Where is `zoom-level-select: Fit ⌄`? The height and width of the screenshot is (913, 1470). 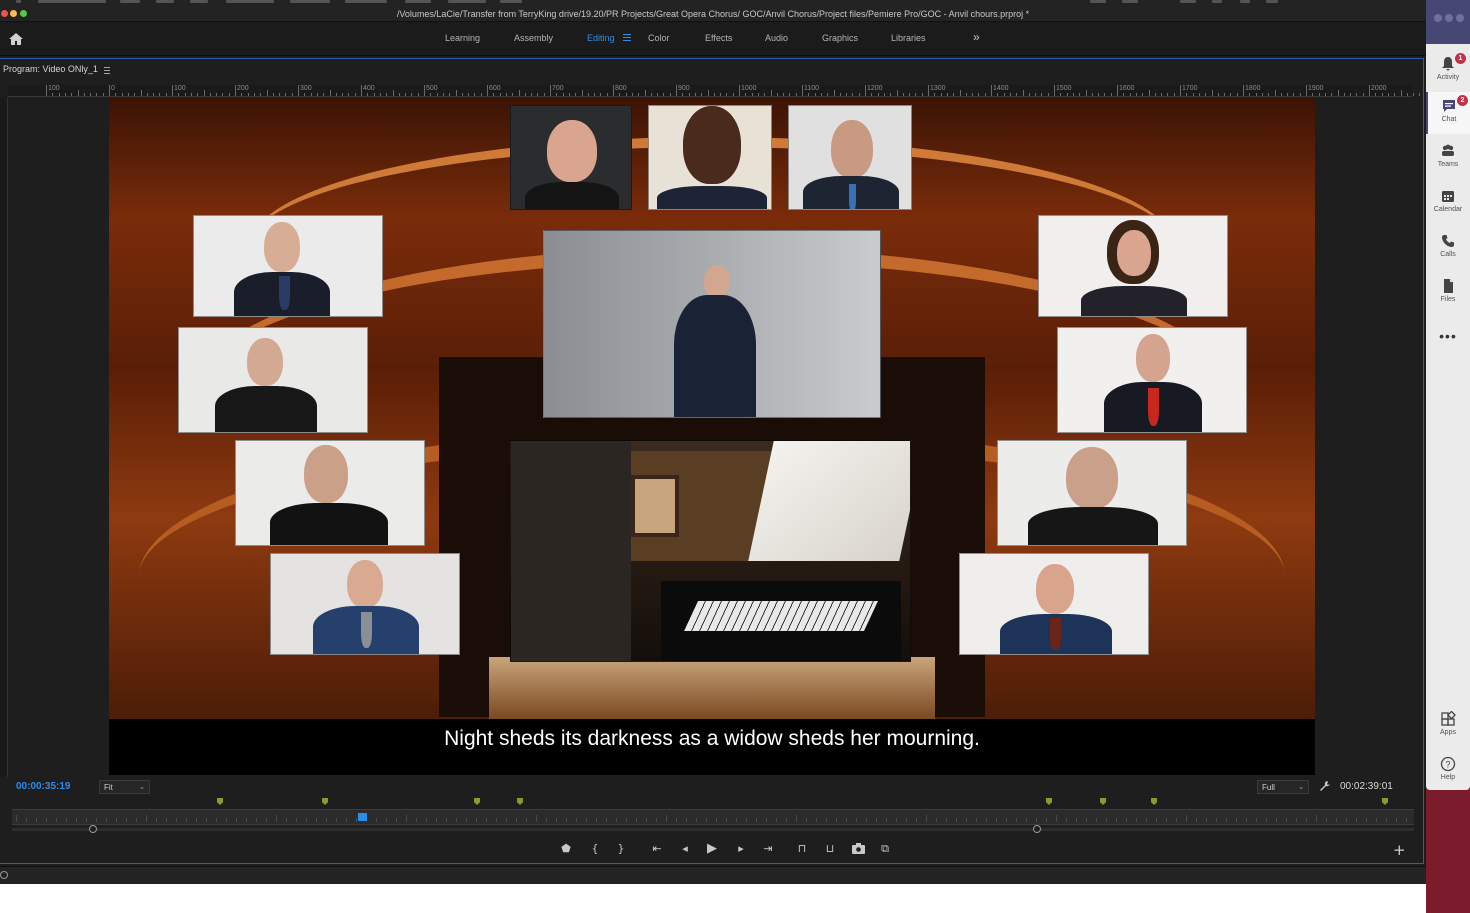
zoom-level-select: Fit ⌄ is located at coordinates (124, 787).